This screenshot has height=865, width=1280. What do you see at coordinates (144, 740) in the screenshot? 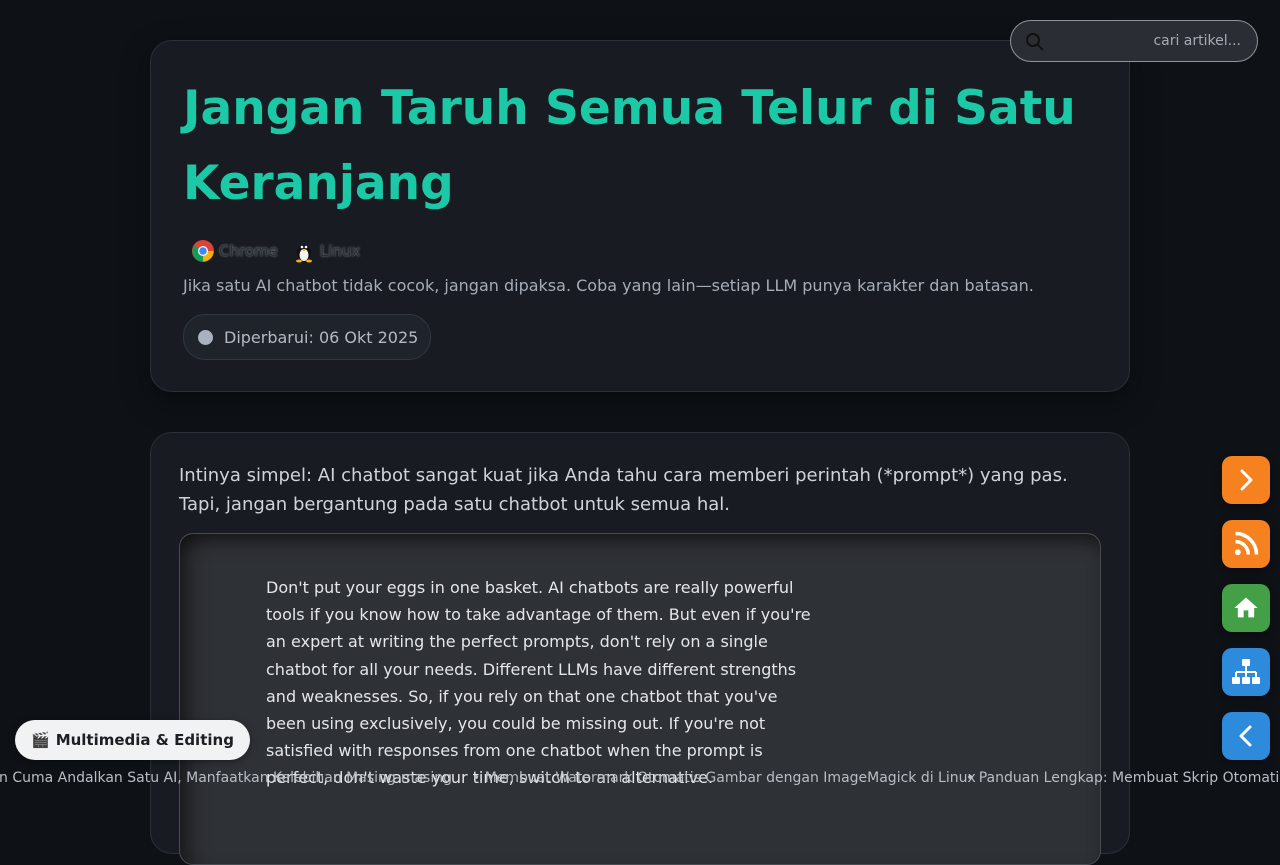
I see `category-label: Multimedia & Editing` at bounding box center [144, 740].